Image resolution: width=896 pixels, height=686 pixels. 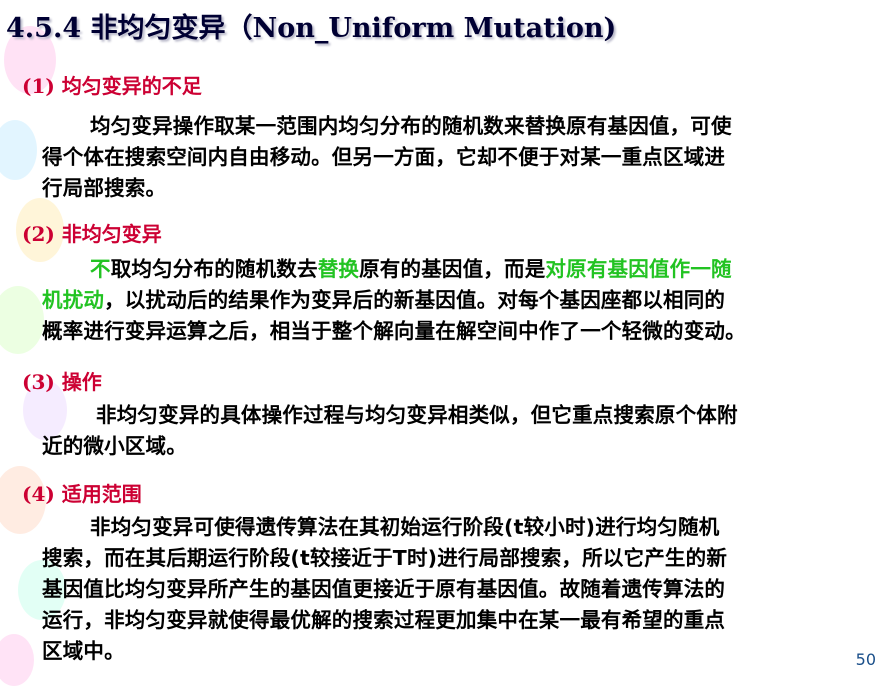 What do you see at coordinates (385, 558) in the screenshot?
I see `paragraph-line: 搜索，而在其后期运行阶段(t较接近于T时)进行局部搜索，所以它产生的新` at bounding box center [385, 558].